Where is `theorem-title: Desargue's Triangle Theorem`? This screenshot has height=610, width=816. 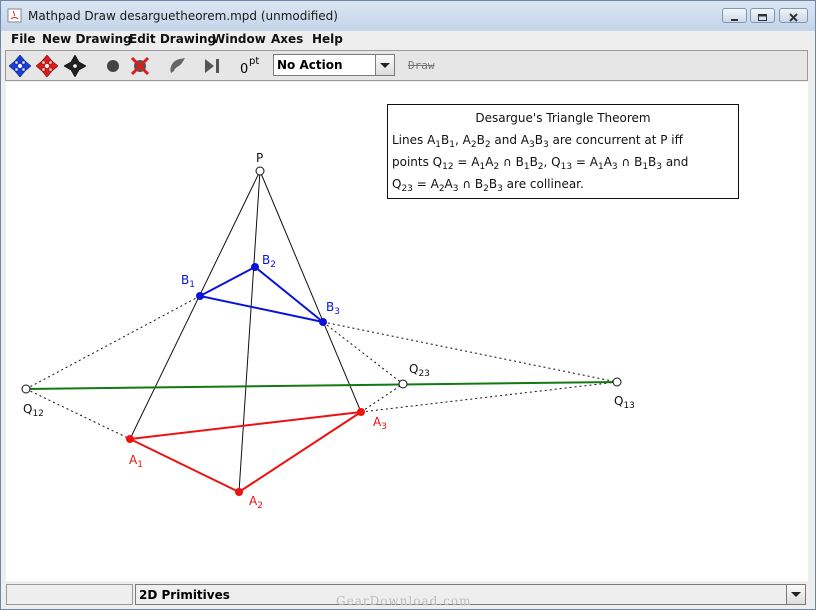
theorem-title: Desargue's Triangle Theorem is located at coordinates (562, 118).